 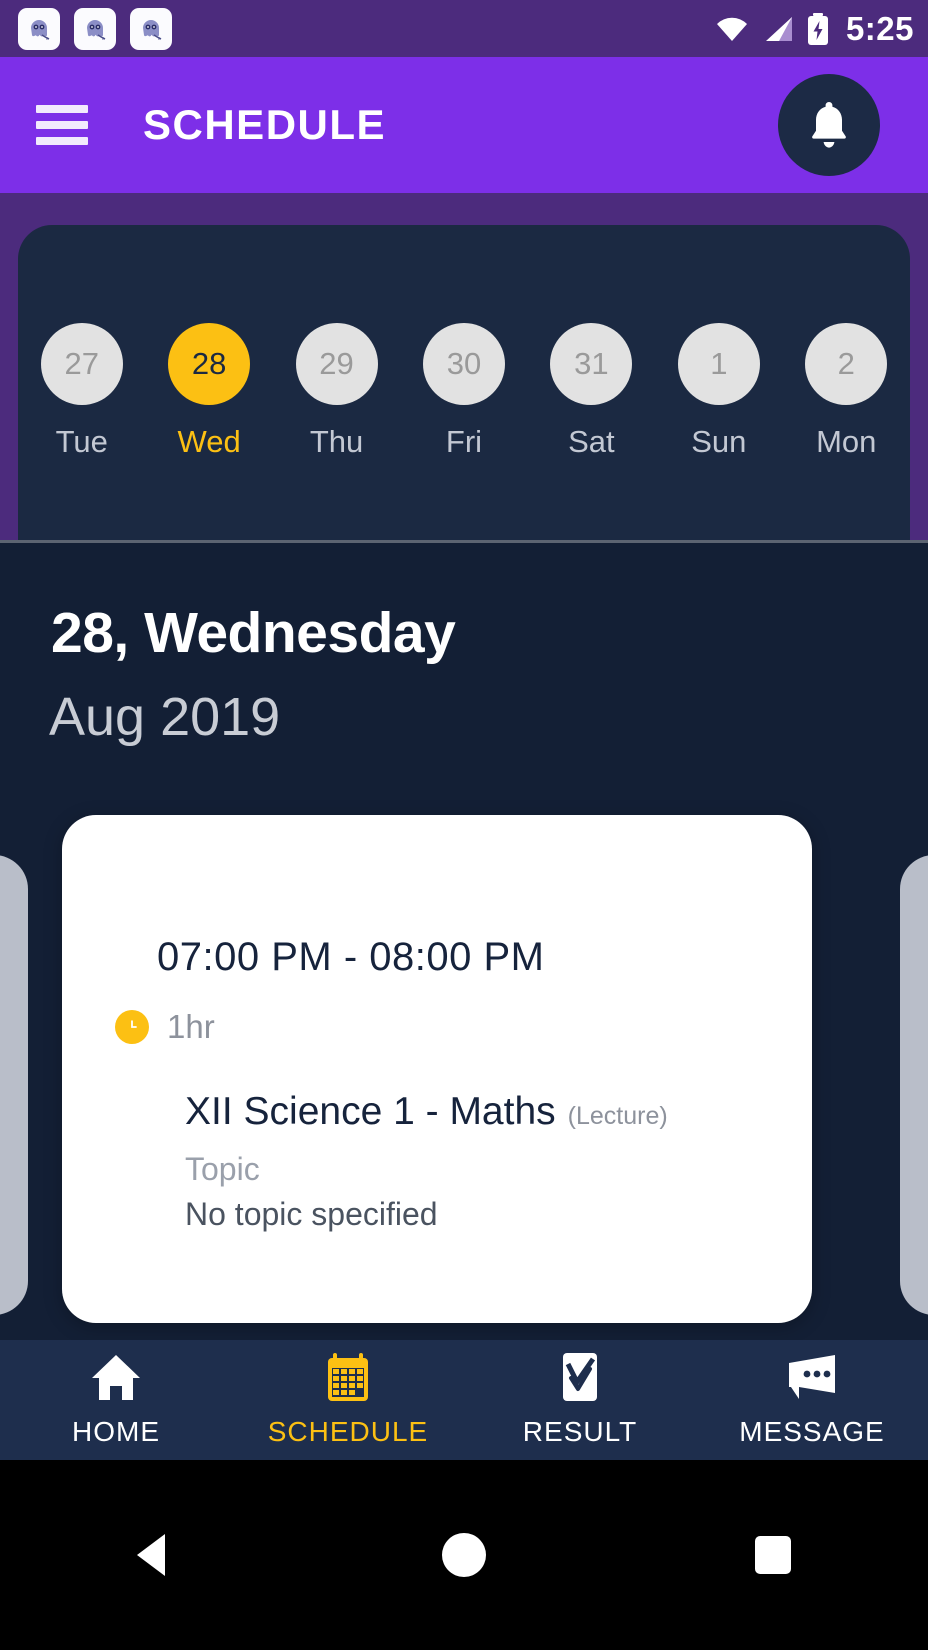 What do you see at coordinates (155, 1555) in the screenshot?
I see `back-triangle-icon` at bounding box center [155, 1555].